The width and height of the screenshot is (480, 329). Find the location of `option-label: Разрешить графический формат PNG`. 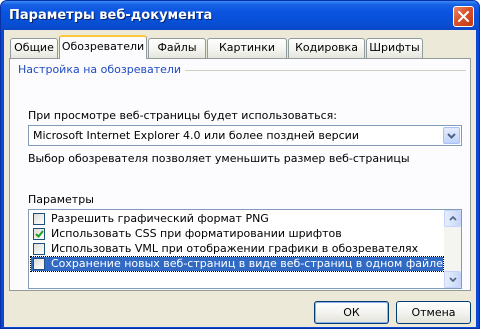

option-label: Разрешить графический формат PNG is located at coordinates (160, 218).